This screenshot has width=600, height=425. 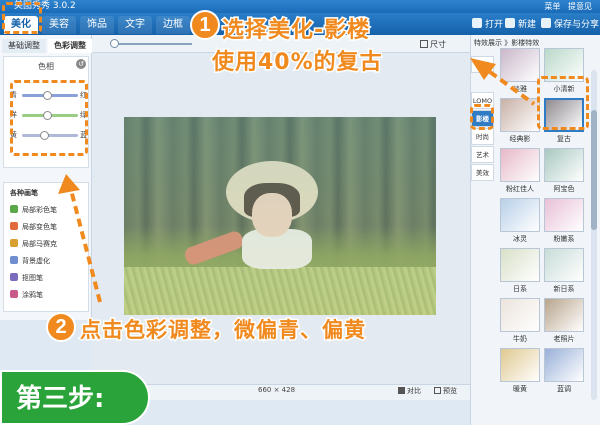 I want to click on step1-instruction-line1: 选择美化-影楼, so click(x=295, y=31).